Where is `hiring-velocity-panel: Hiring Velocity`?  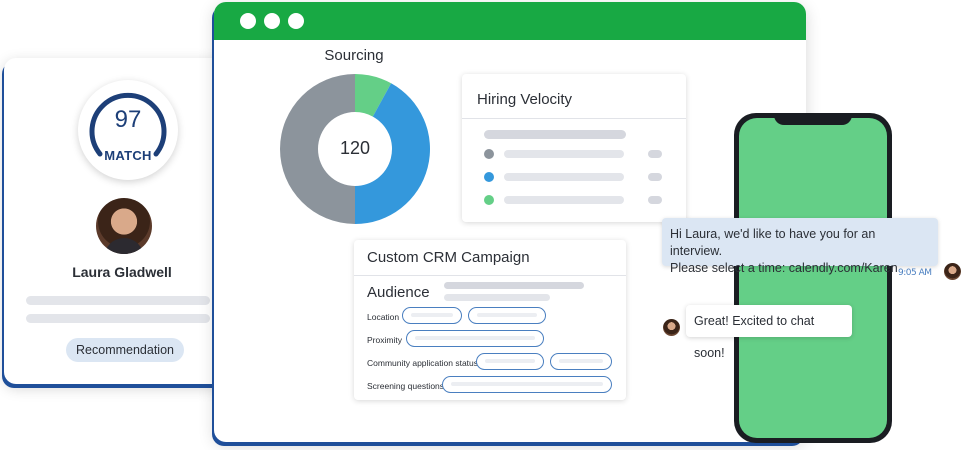
hiring-velocity-panel: Hiring Velocity is located at coordinates (574, 148).